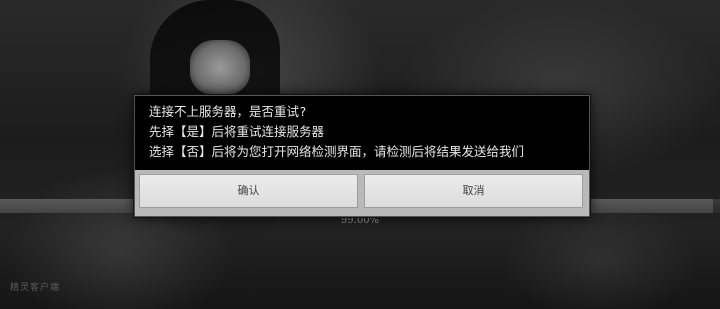  I want to click on dialog-message-line: 选择【否】后将为您打开网络检测界面，请检测后将结果发送给我们, so click(337, 151).